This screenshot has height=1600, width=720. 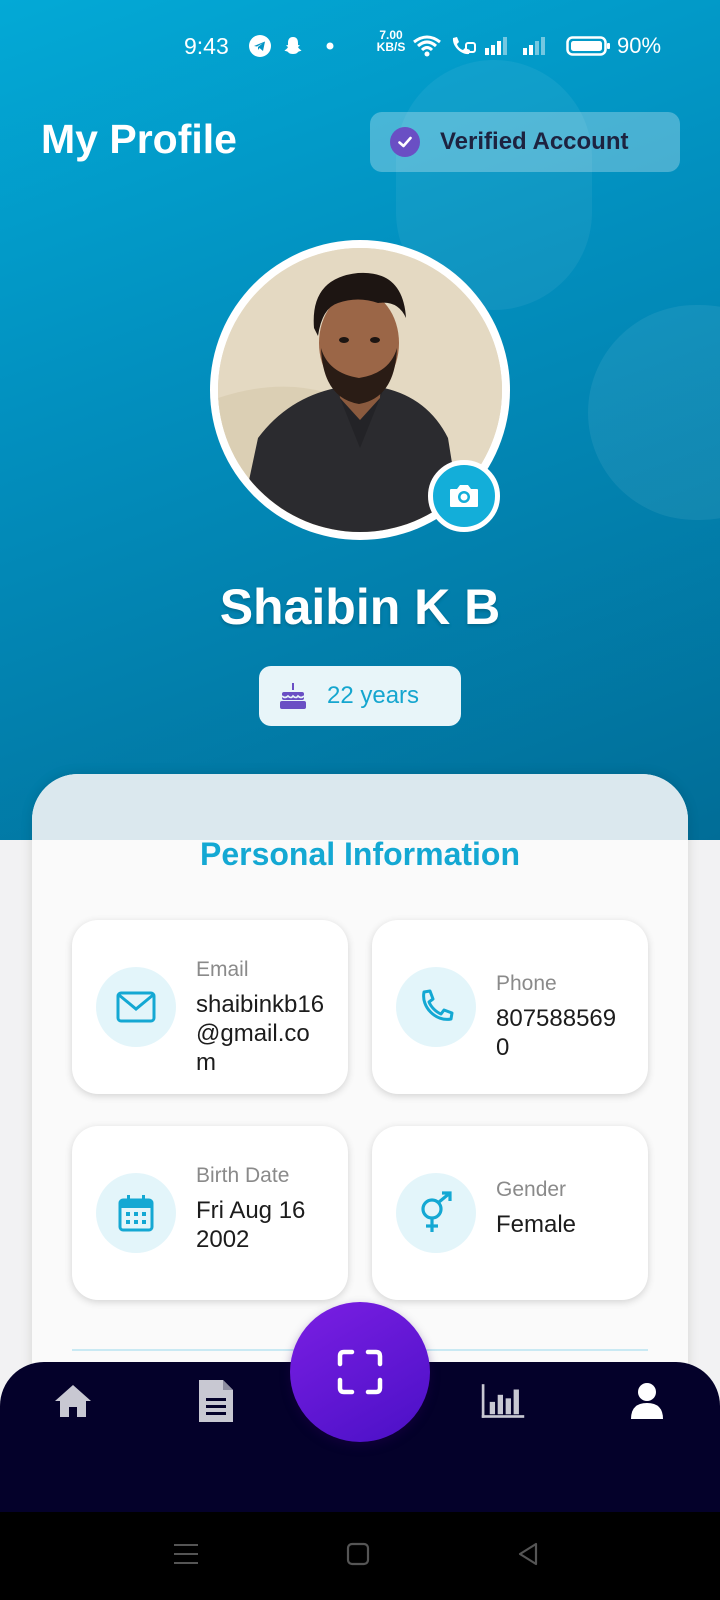 What do you see at coordinates (260, 1033) in the screenshot?
I see `email-value: shaibinkb16@gmail.com` at bounding box center [260, 1033].